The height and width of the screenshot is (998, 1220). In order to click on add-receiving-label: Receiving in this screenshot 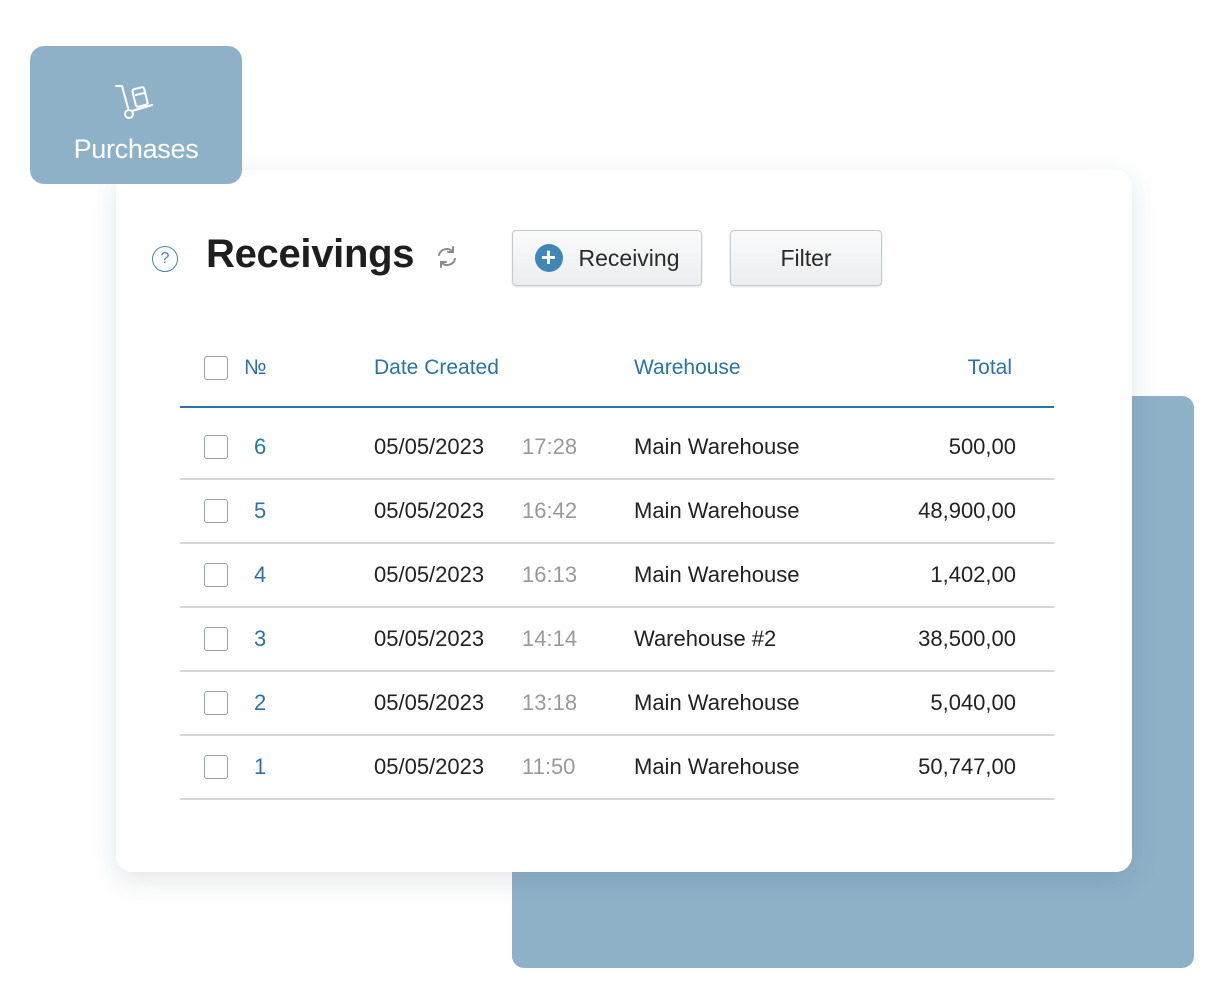, I will do `click(629, 257)`.